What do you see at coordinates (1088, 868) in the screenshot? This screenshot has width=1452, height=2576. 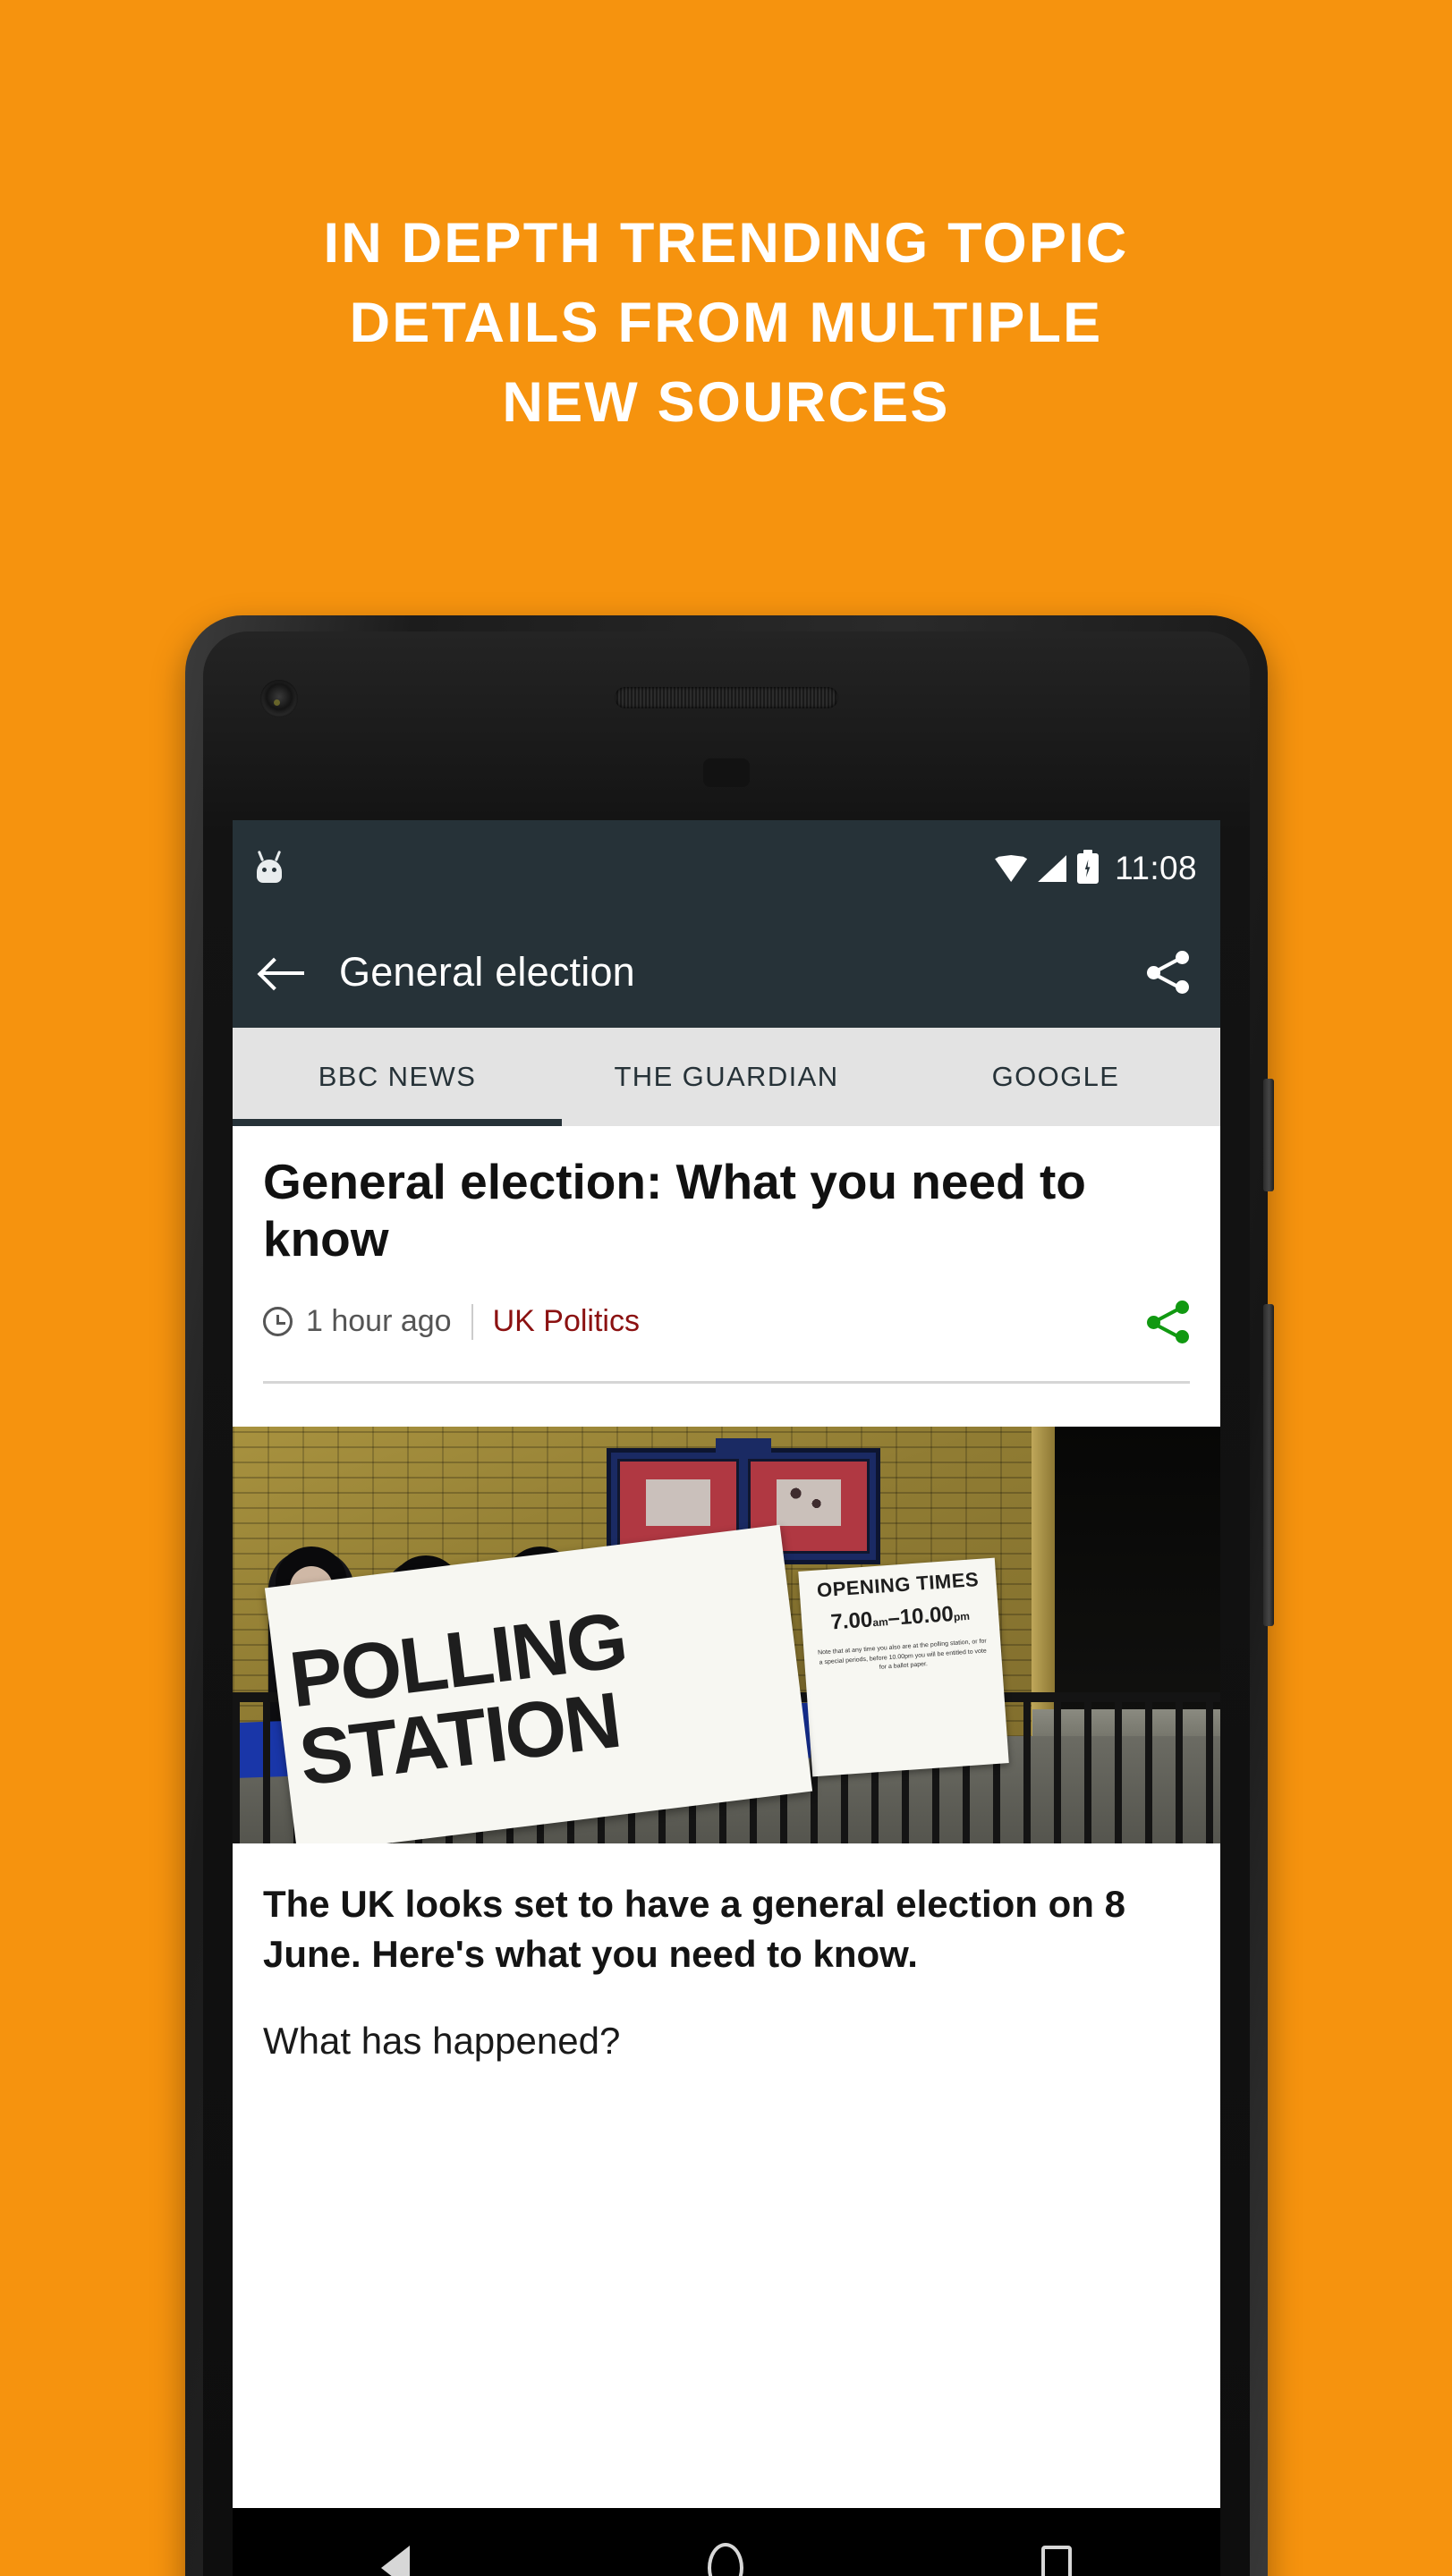 I see `battery-charging-icon` at bounding box center [1088, 868].